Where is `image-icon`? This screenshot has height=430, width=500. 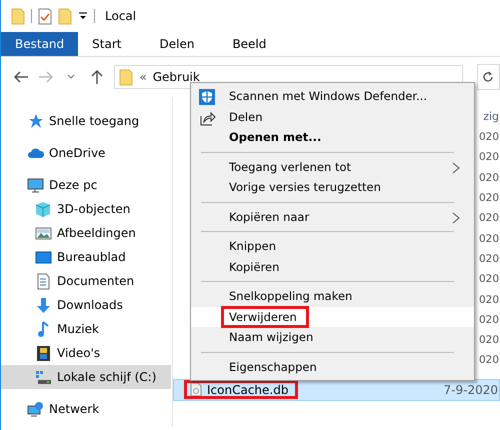
image-icon is located at coordinates (43, 233).